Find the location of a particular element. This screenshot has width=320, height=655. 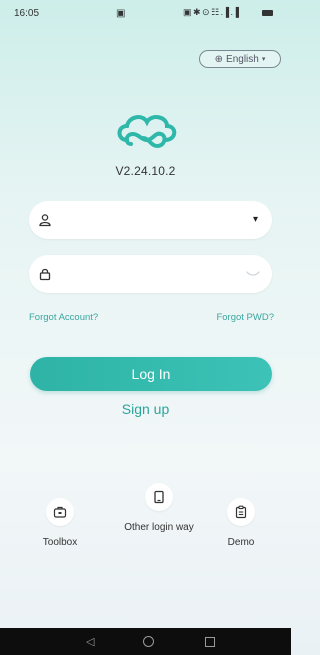

status-time: 16:05 is located at coordinates (27, 13).